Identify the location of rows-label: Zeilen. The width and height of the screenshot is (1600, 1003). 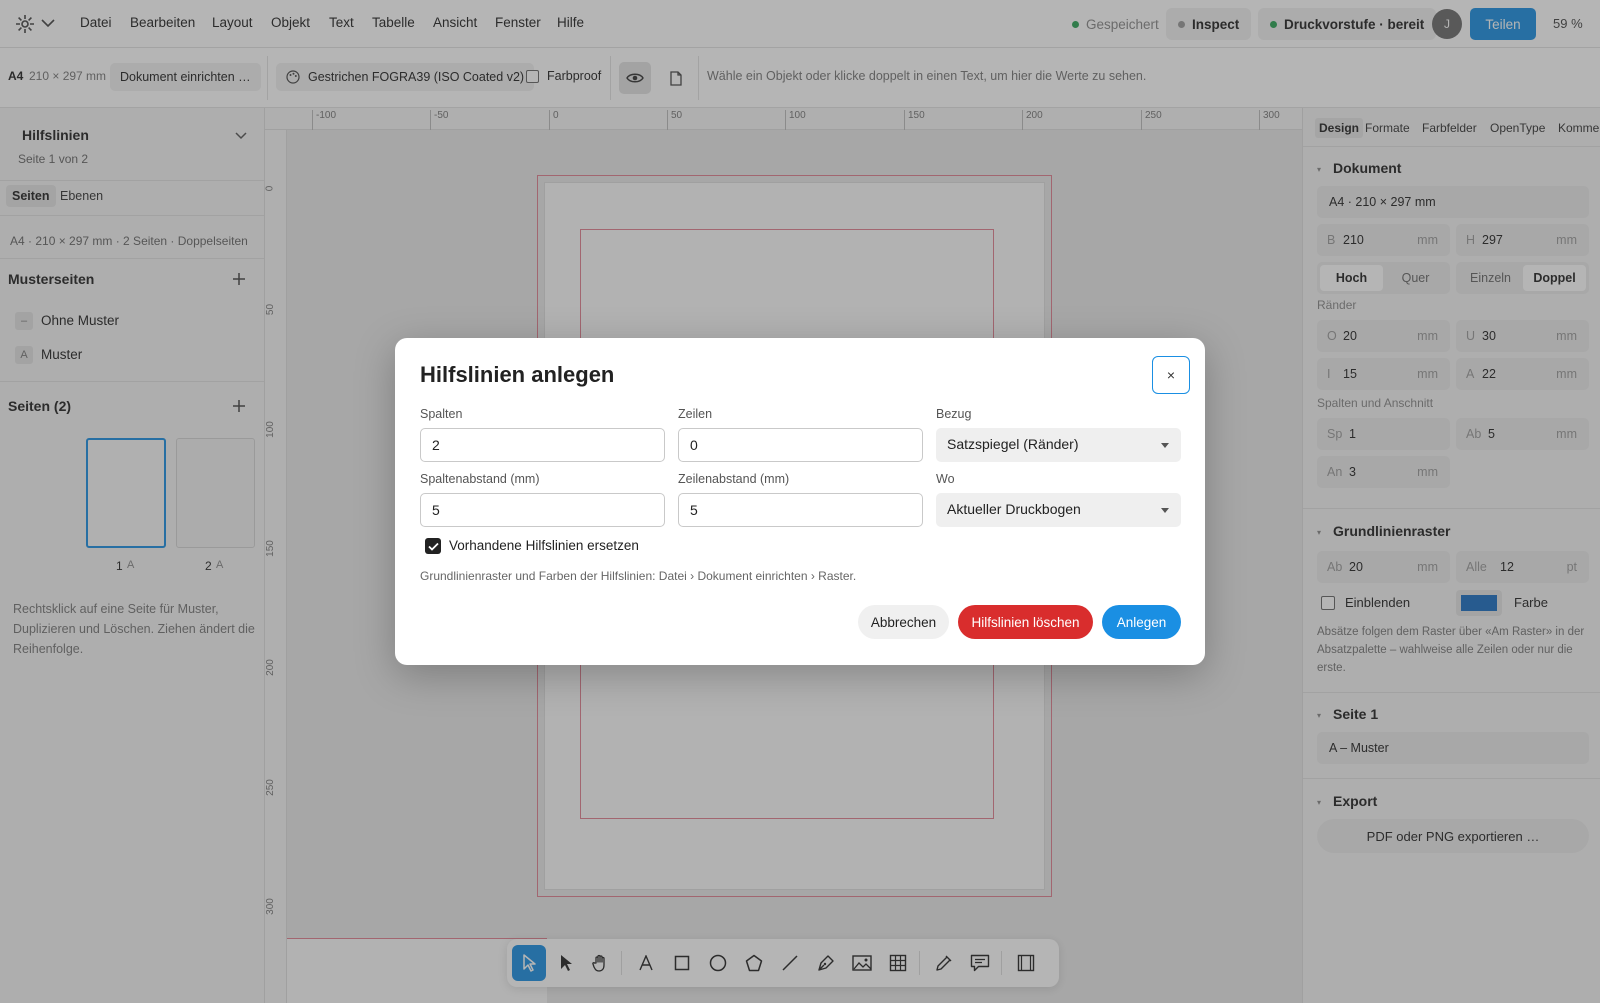
(695, 414).